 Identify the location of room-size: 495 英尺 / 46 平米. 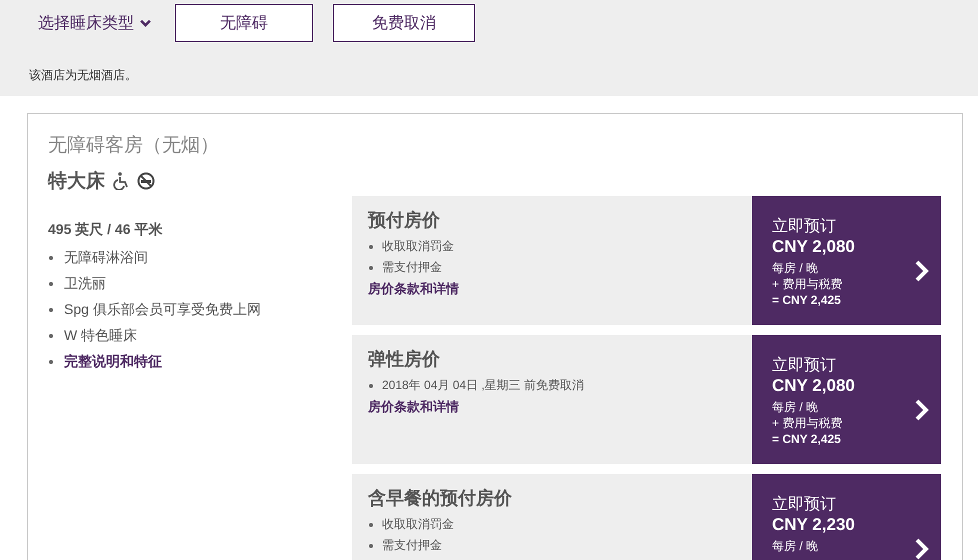
(106, 230).